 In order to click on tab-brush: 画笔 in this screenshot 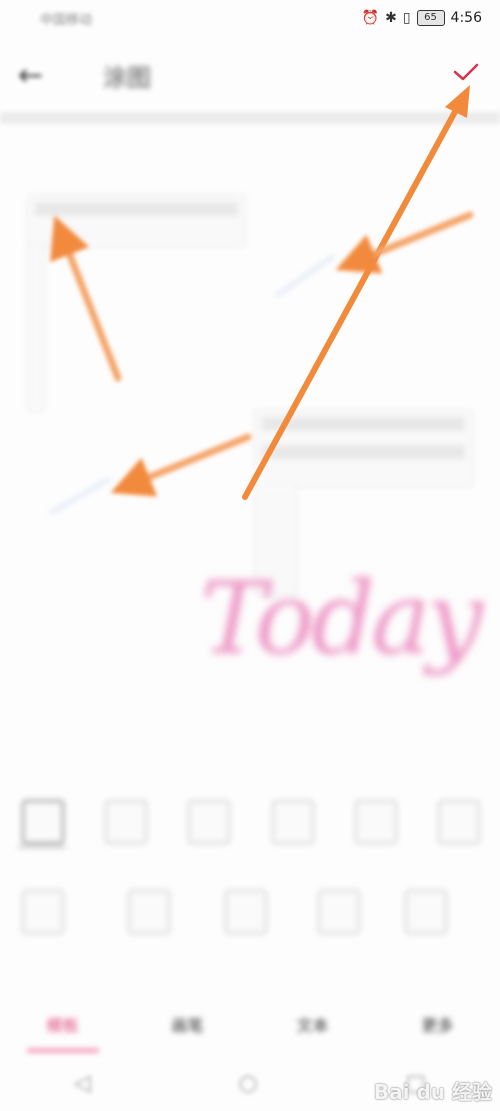, I will do `click(188, 1024)`.